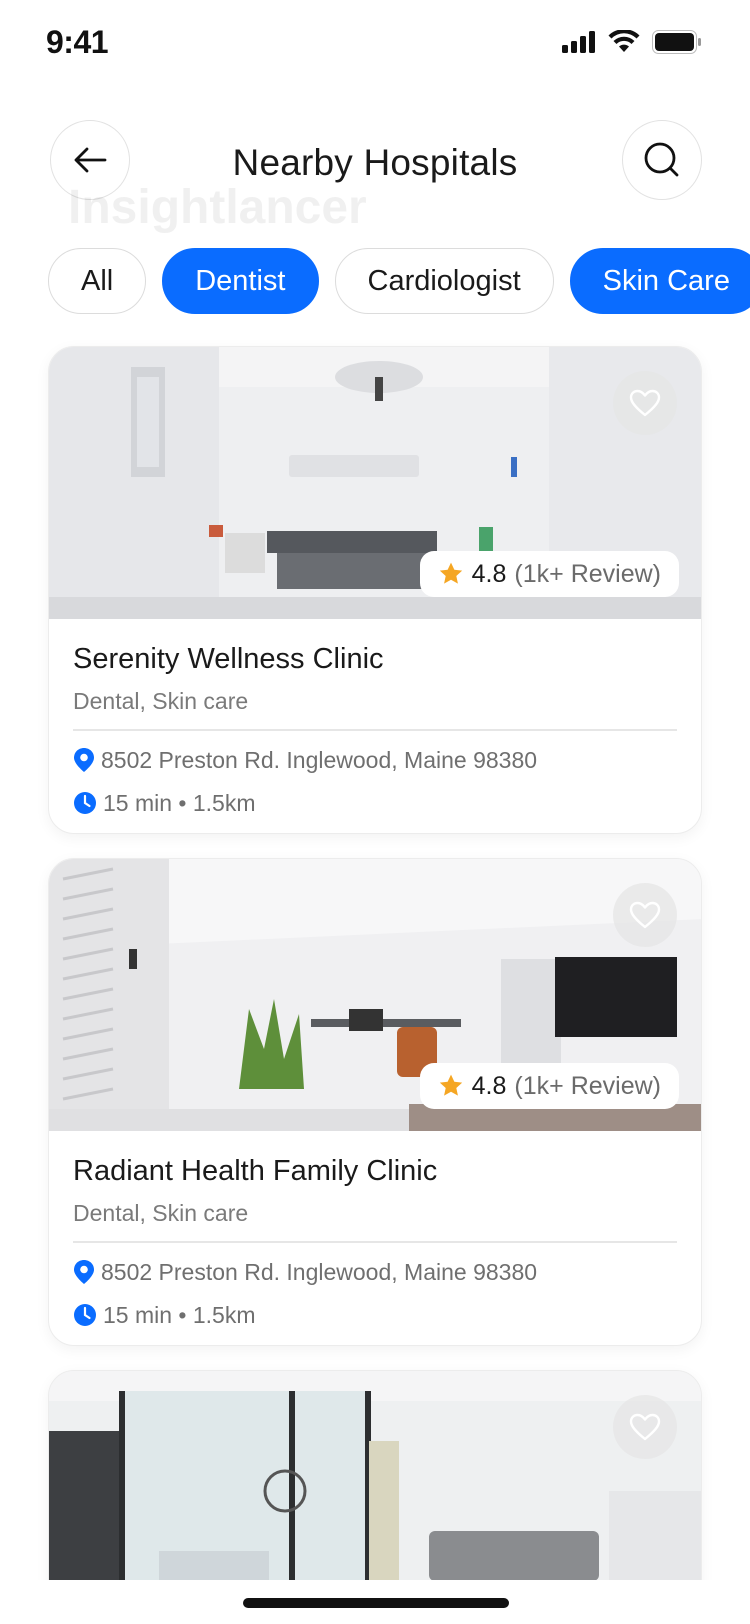 This screenshot has width=750, height=1624. What do you see at coordinates (97, 281) in the screenshot?
I see `filter-chip-all: All` at bounding box center [97, 281].